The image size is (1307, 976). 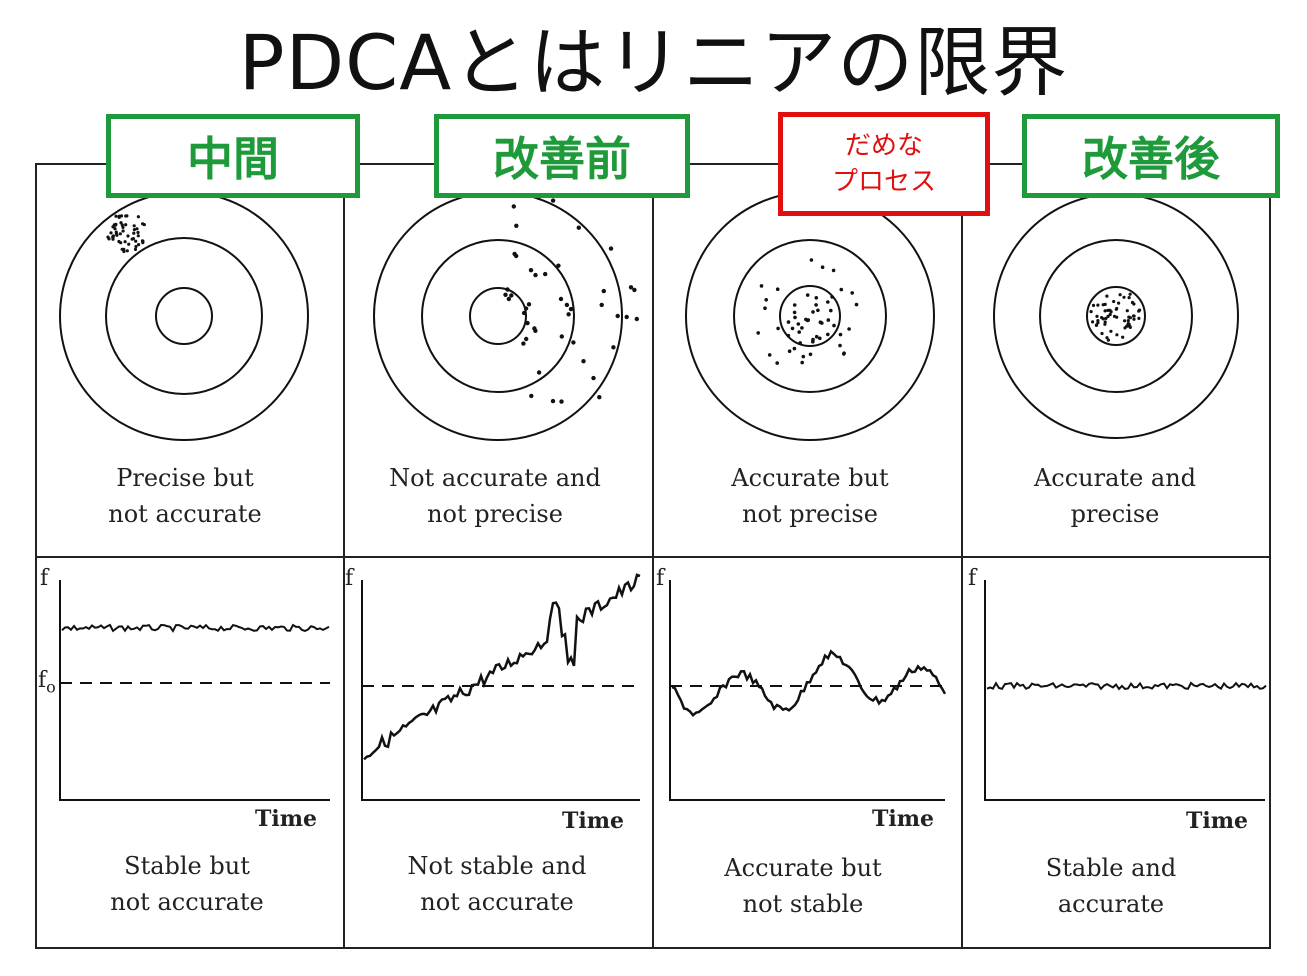 I want to click on tag-bad-process: だめな プロセス, so click(x=884, y=164).